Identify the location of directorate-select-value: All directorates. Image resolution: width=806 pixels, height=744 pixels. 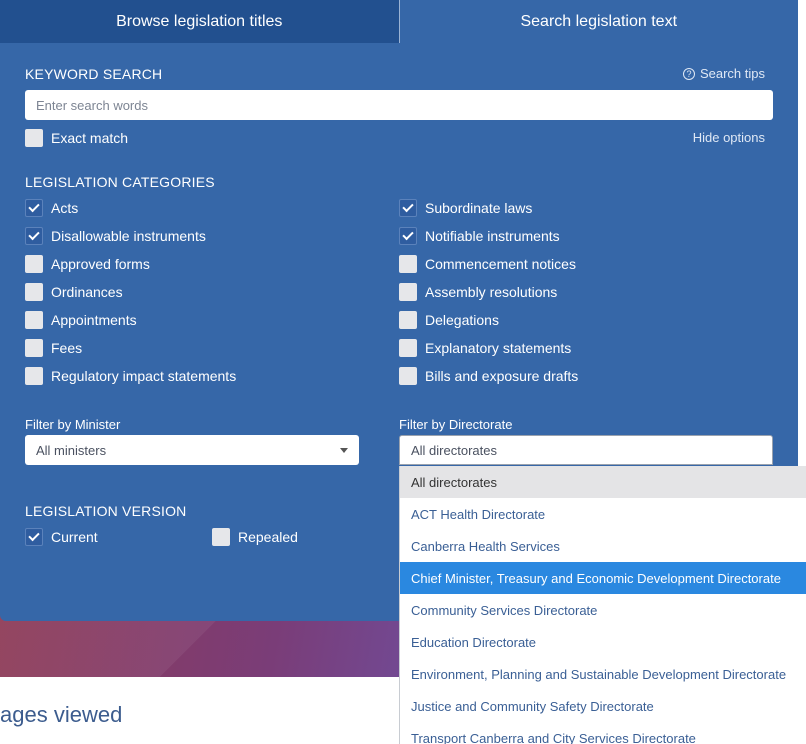
(454, 450).